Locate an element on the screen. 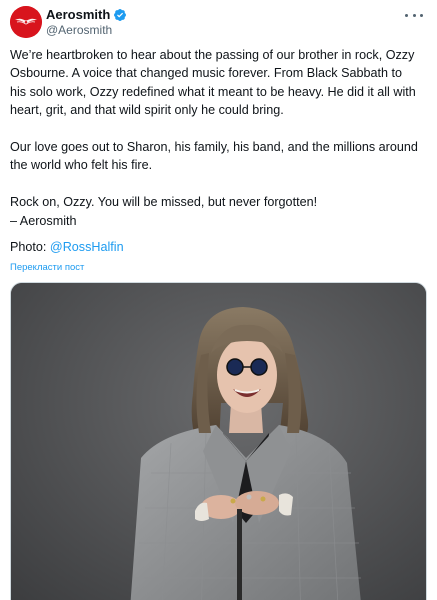  post-header: Aerosmith @Aerosmith is located at coordinates (218, 24).